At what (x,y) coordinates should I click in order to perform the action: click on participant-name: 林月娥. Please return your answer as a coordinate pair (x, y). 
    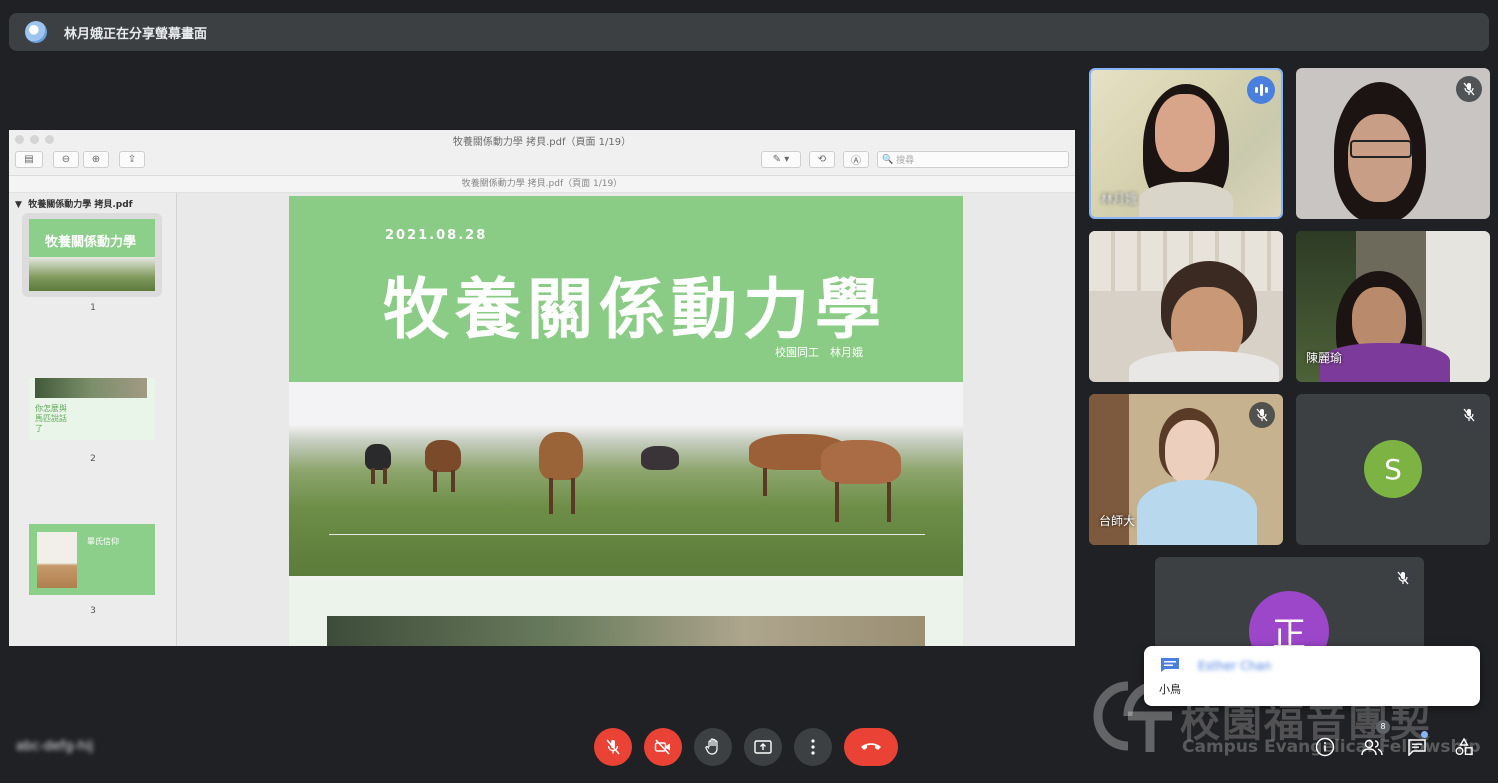
    Looking at the image, I should click on (1119, 199).